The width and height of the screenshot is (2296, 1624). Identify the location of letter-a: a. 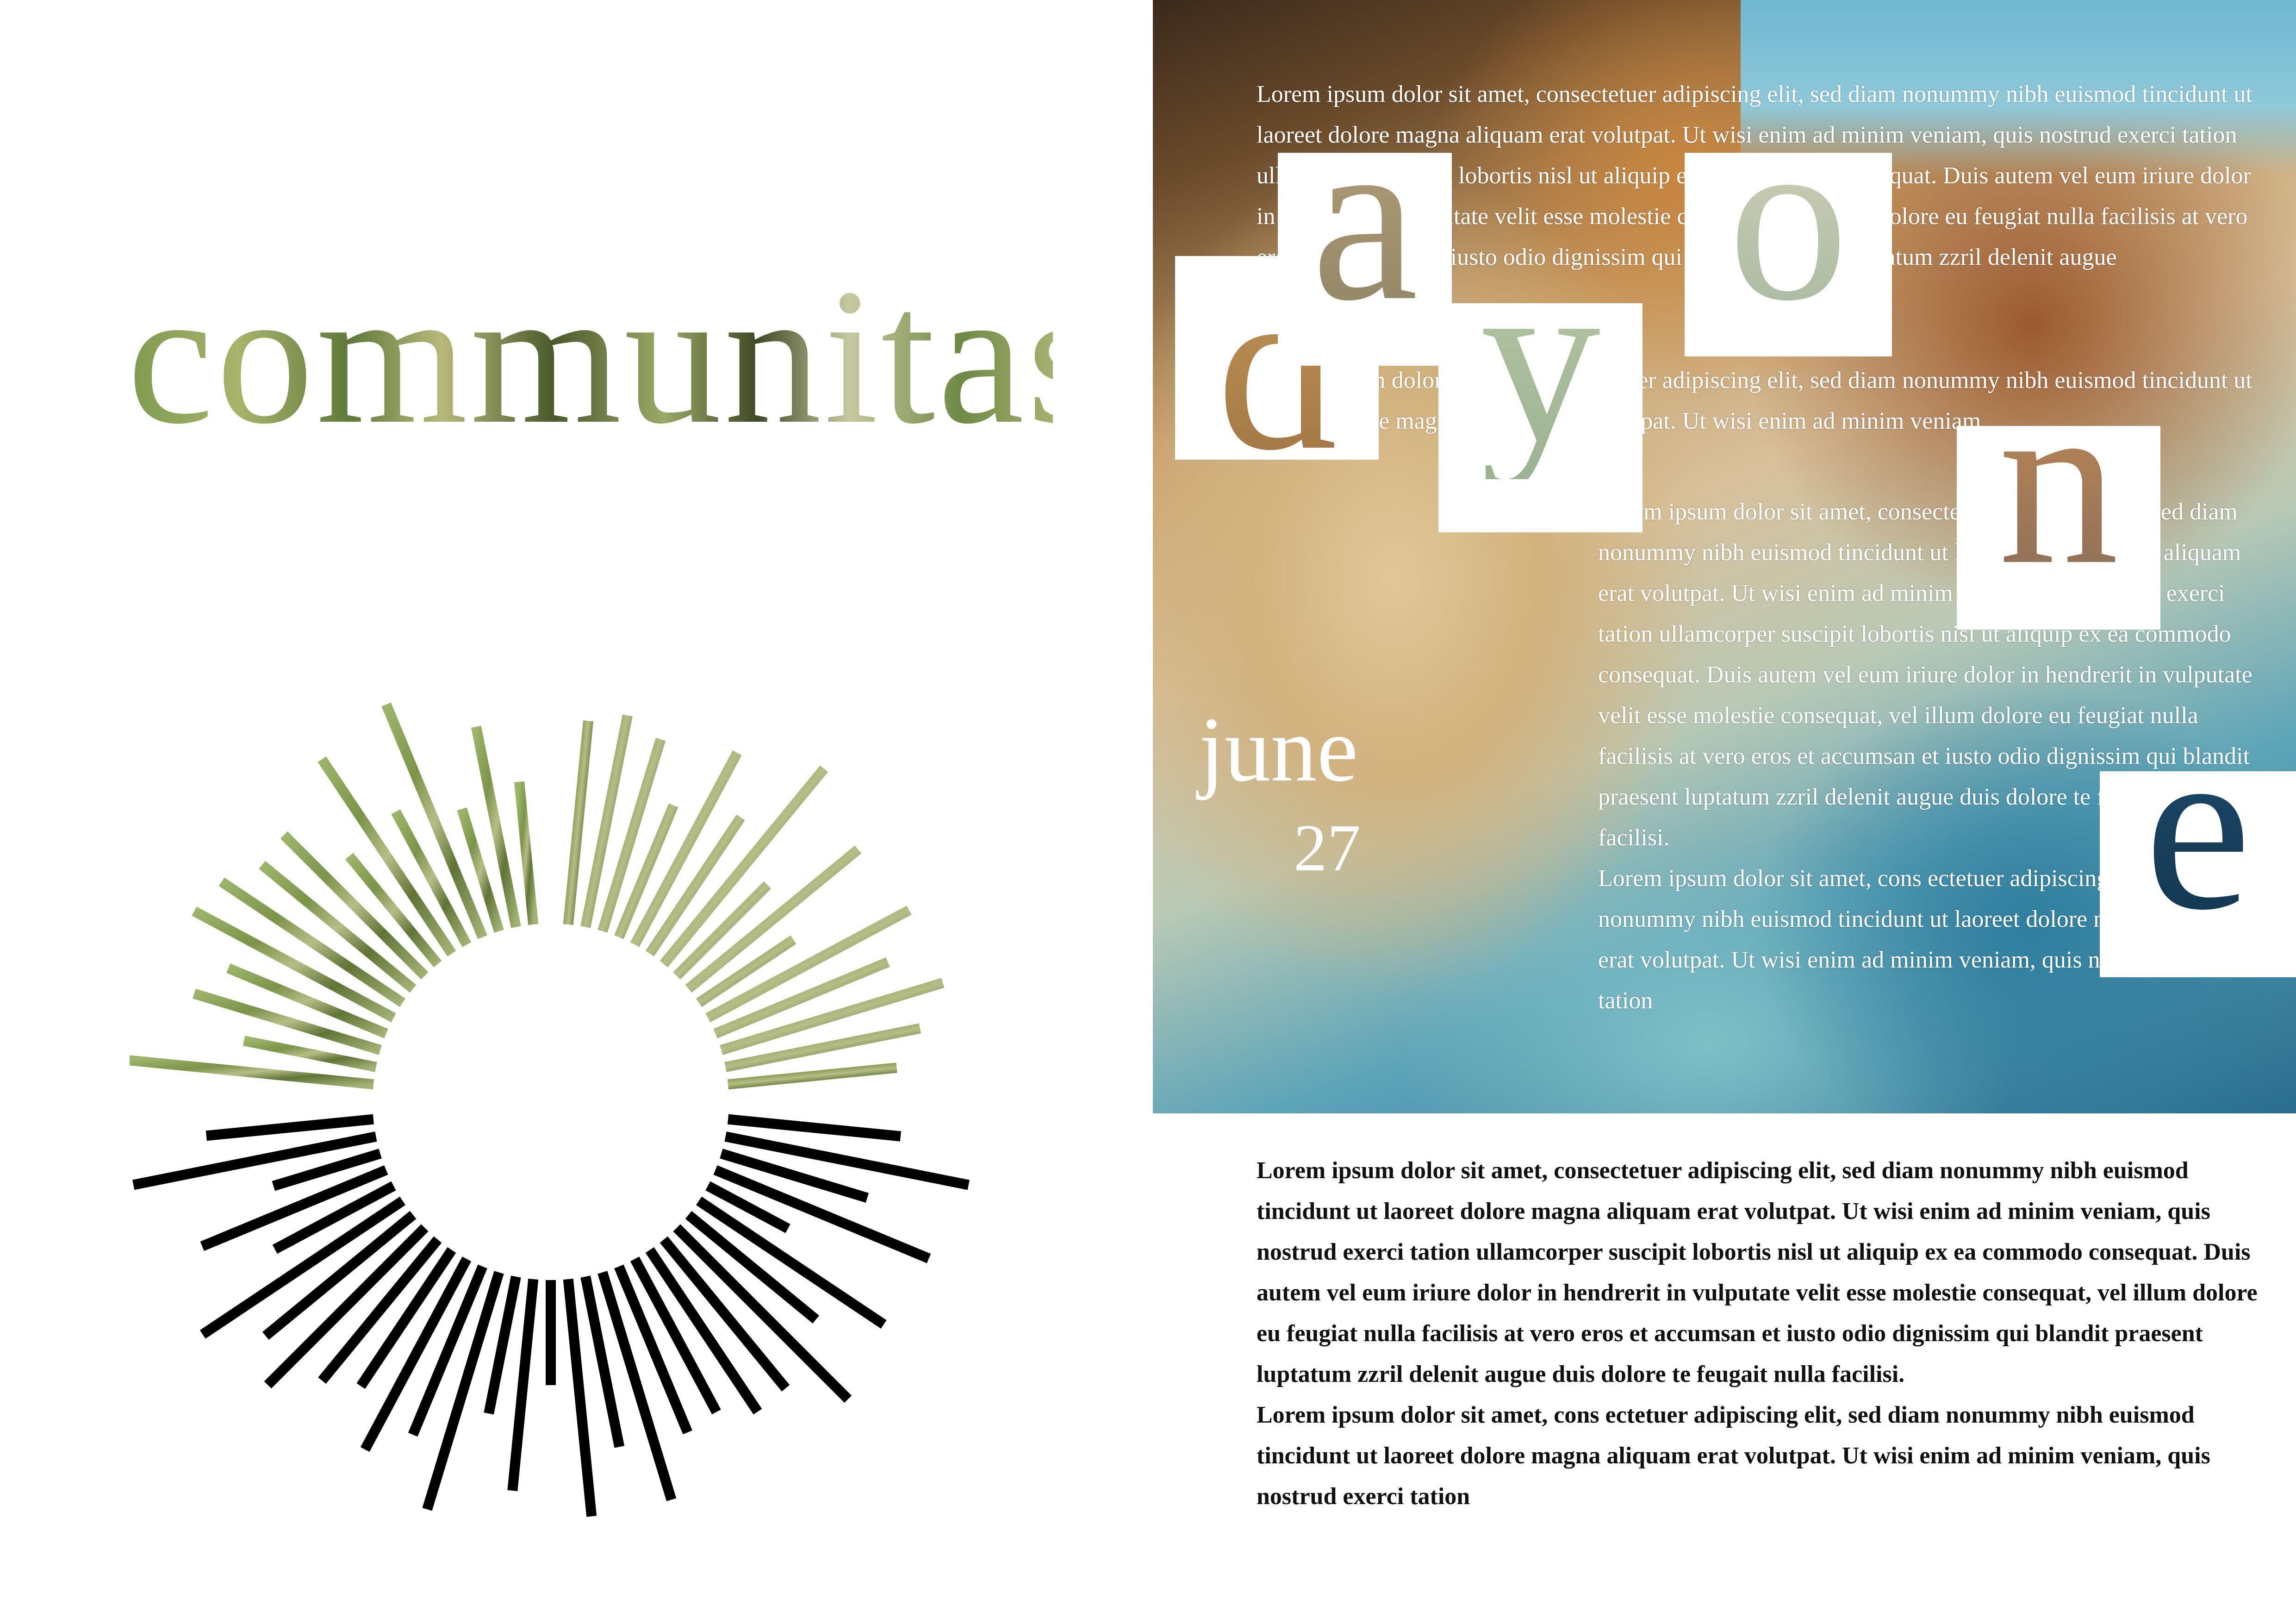
(1365, 245).